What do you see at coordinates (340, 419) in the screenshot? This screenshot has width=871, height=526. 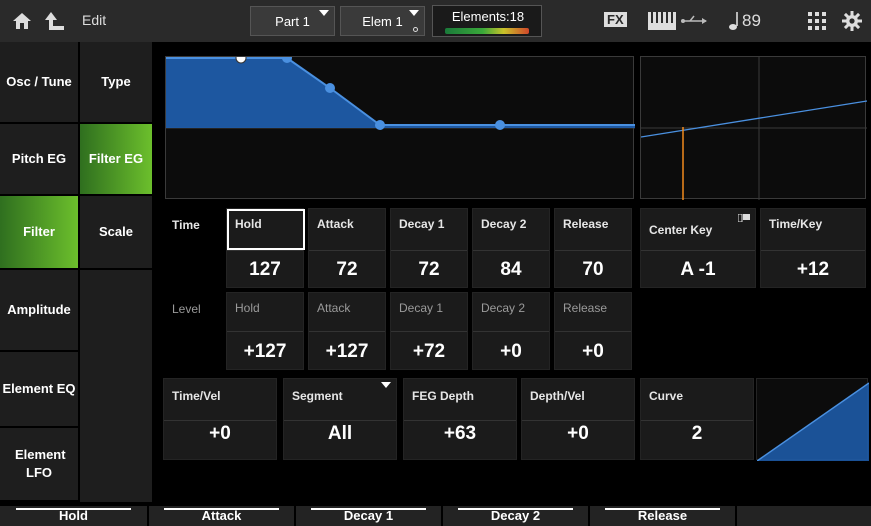 I see `segment-cell: Segment All` at bounding box center [340, 419].